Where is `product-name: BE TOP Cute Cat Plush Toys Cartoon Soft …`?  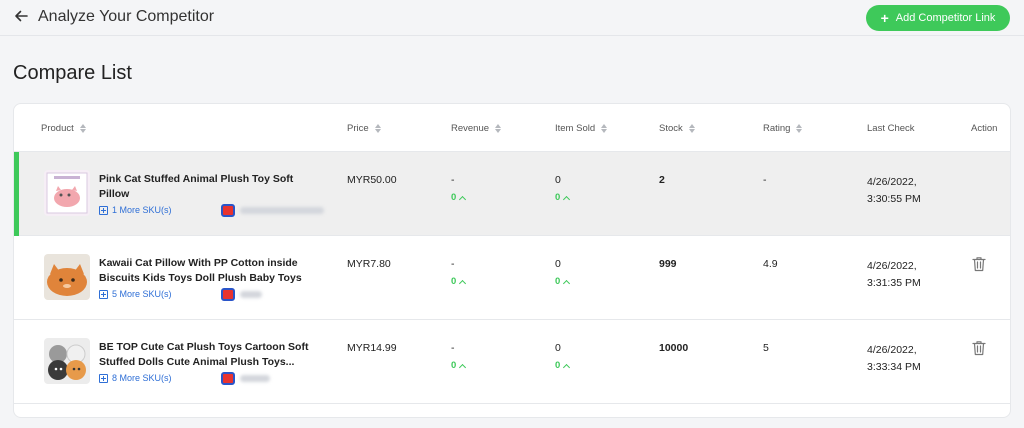 product-name: BE TOP Cute Cat Plush Toys Cartoon Soft … is located at coordinates (210, 355).